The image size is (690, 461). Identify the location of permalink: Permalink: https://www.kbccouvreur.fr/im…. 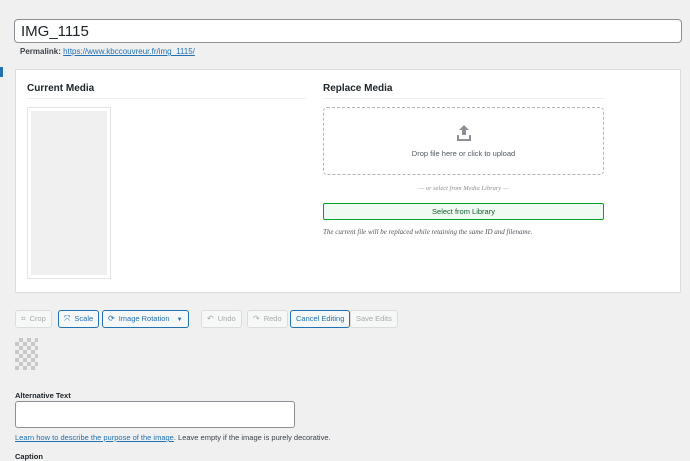
(107, 51).